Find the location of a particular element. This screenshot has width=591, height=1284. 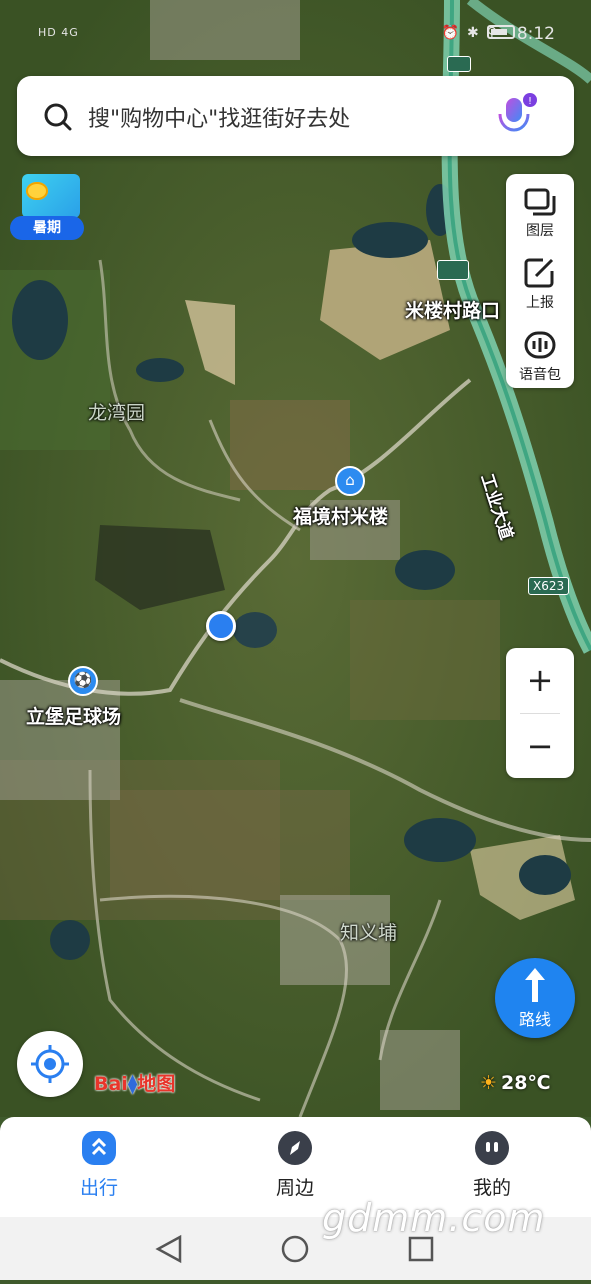

watermark-text: gdmm.com is located at coordinates (434, 1218).